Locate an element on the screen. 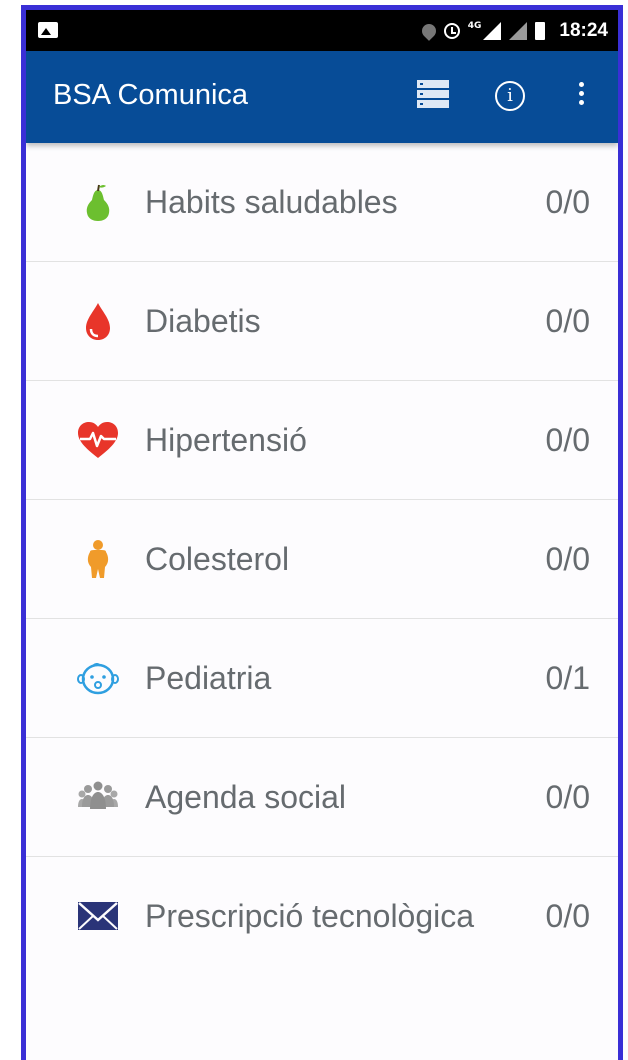 This screenshot has width=628, height=1060. list-item-label: Habits saludables is located at coordinates (271, 202).